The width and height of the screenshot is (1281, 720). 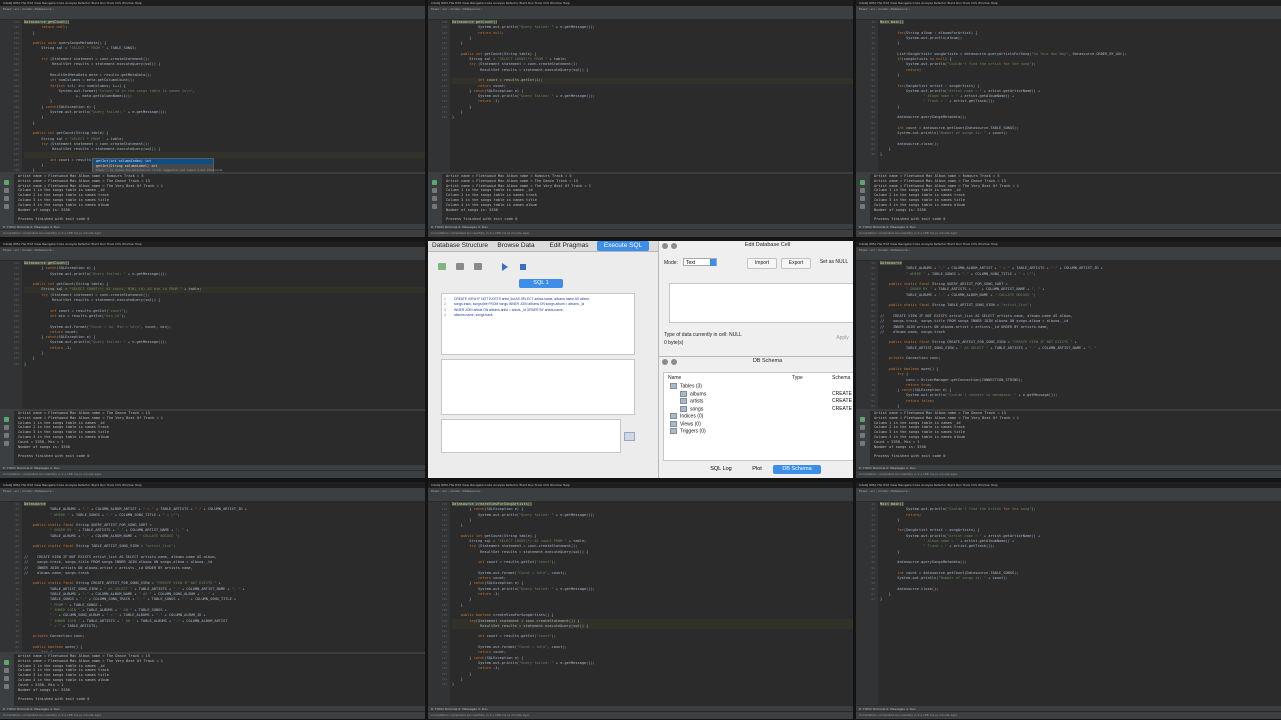 I want to click on cell-editor, so click(x=761, y=303).